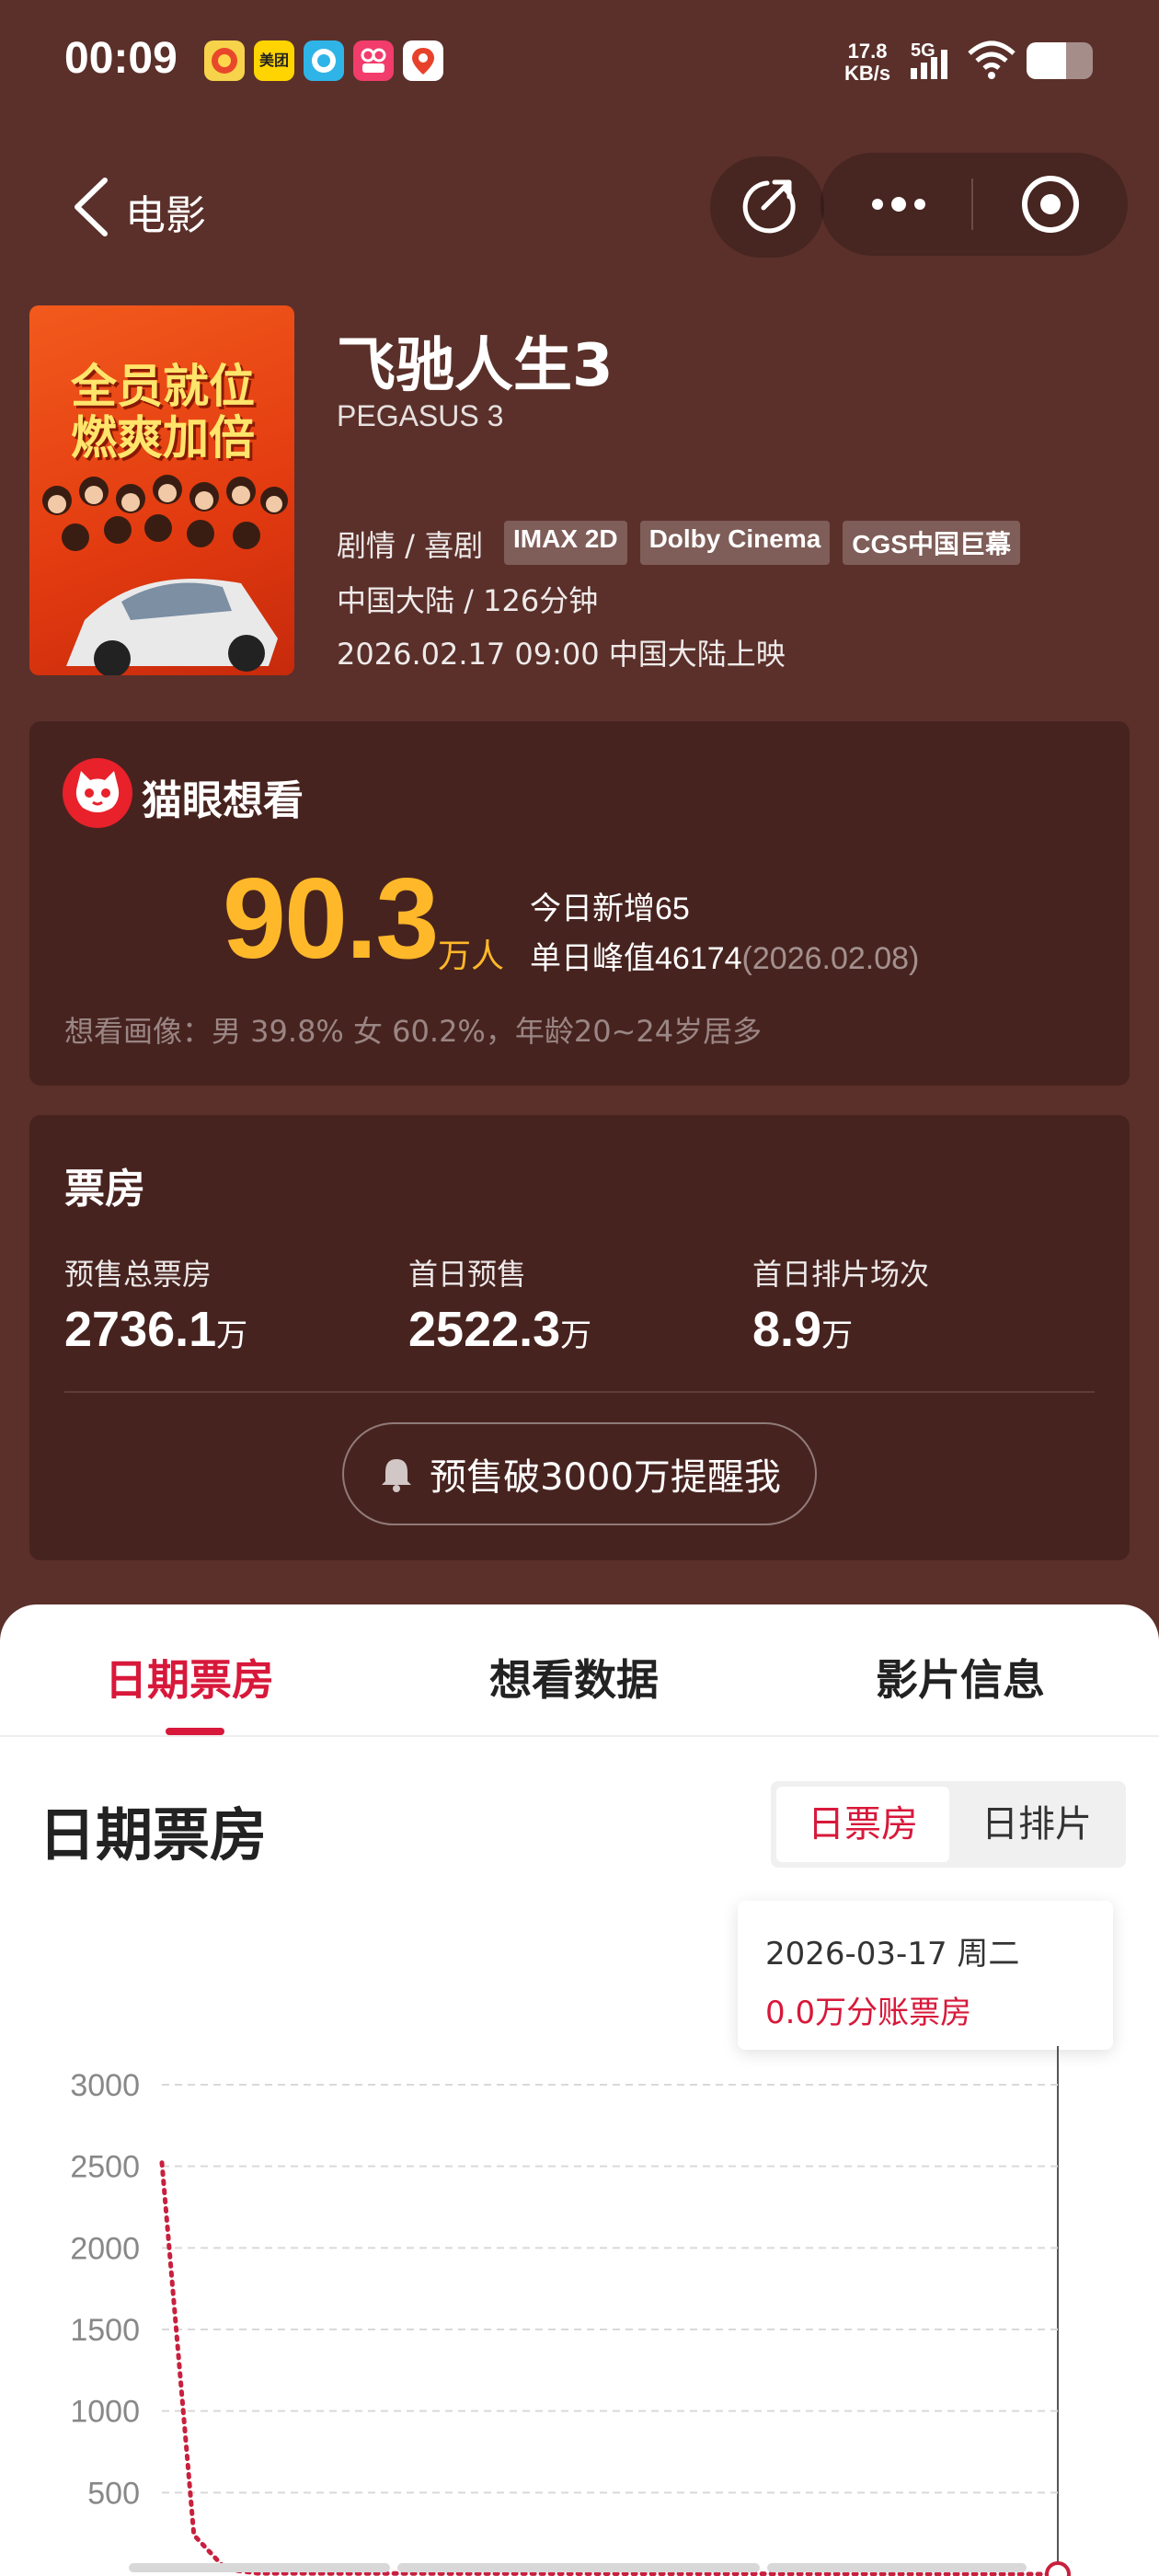 The height and width of the screenshot is (2576, 1159). I want to click on status-time: 00:09, so click(121, 58).